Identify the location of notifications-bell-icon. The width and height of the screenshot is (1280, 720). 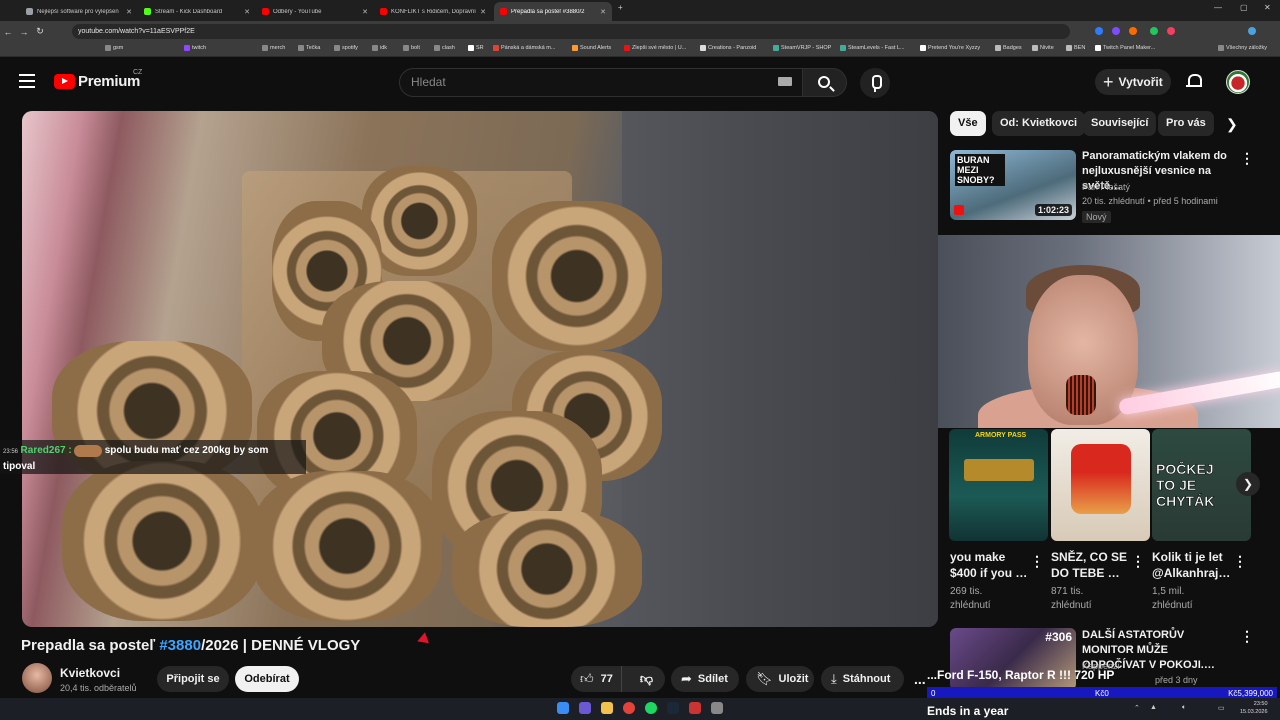
(1194, 81).